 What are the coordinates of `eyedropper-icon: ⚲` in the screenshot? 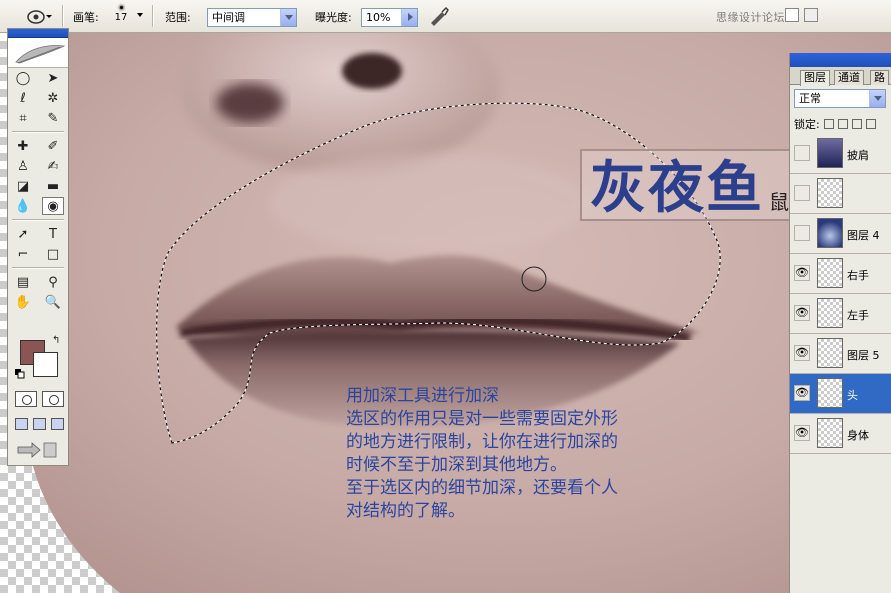 It's located at (53, 282).